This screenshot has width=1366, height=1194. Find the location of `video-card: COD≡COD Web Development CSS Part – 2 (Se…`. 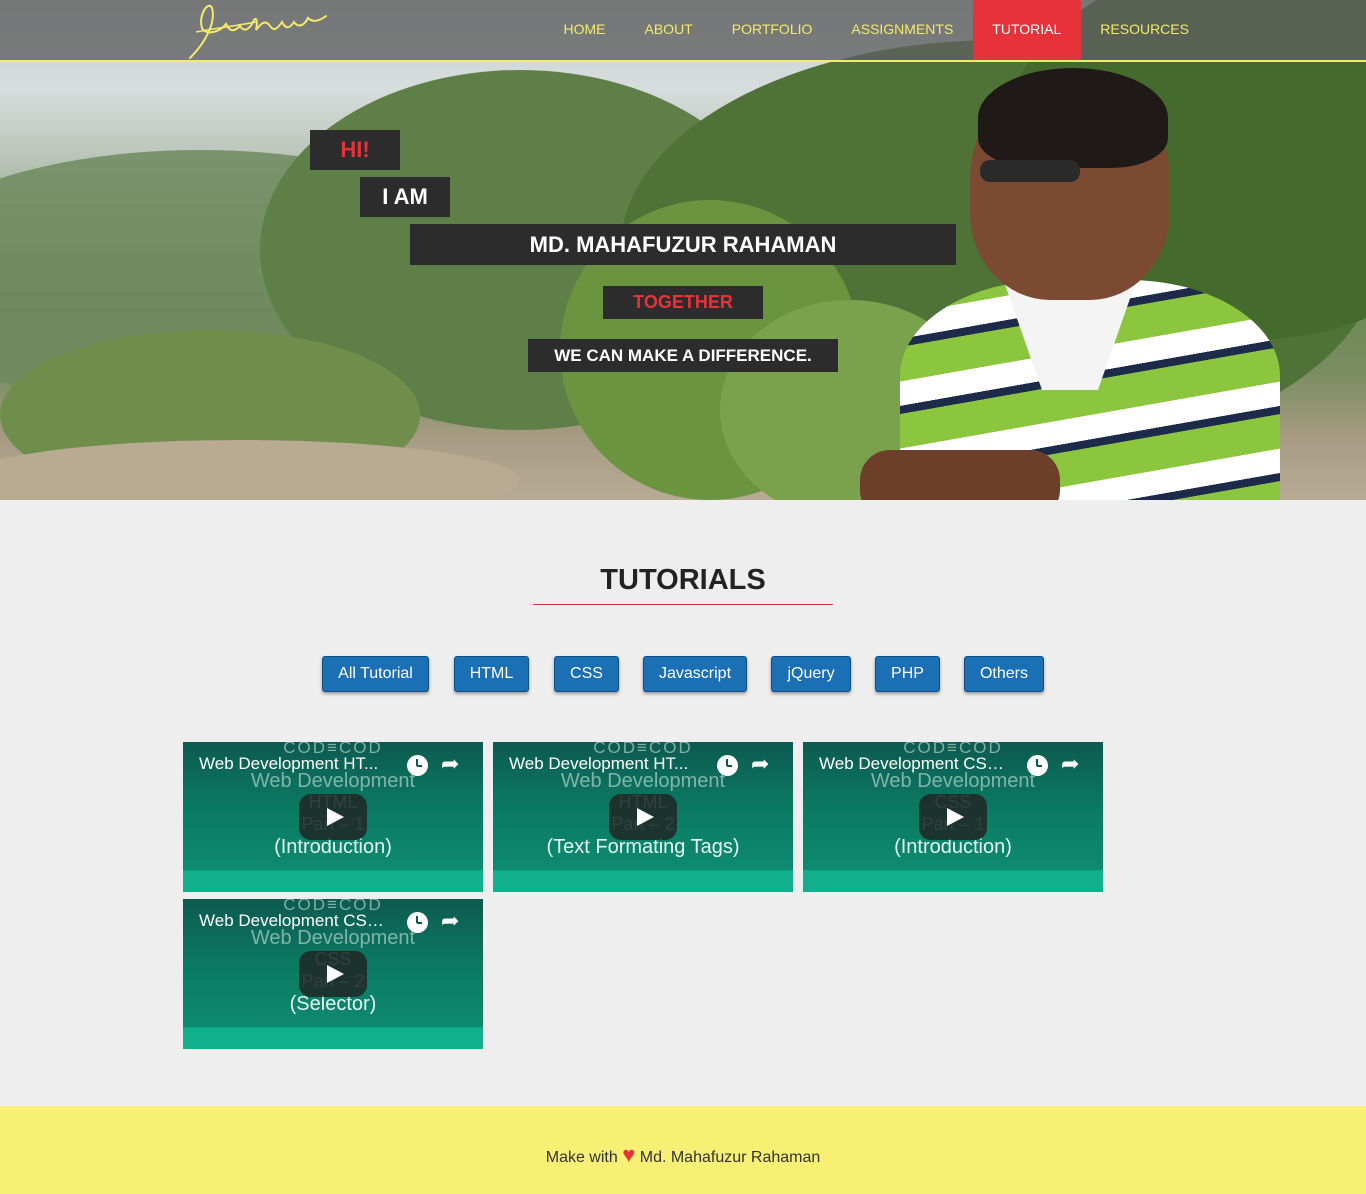

video-card: COD≡COD Web Development CSS Part – 2 (Se… is located at coordinates (333, 974).